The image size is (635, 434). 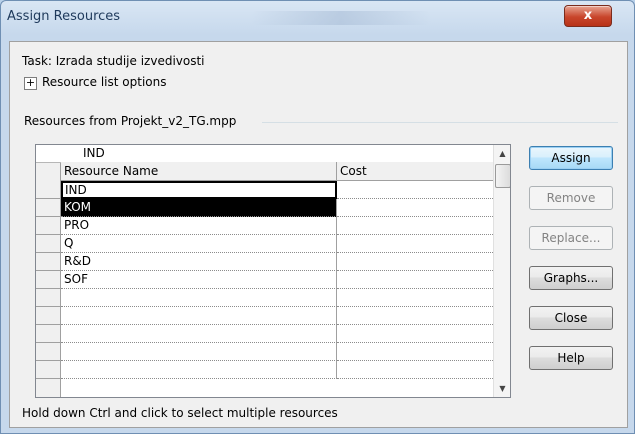 I want to click on close-icon: x, so click(x=588, y=15).